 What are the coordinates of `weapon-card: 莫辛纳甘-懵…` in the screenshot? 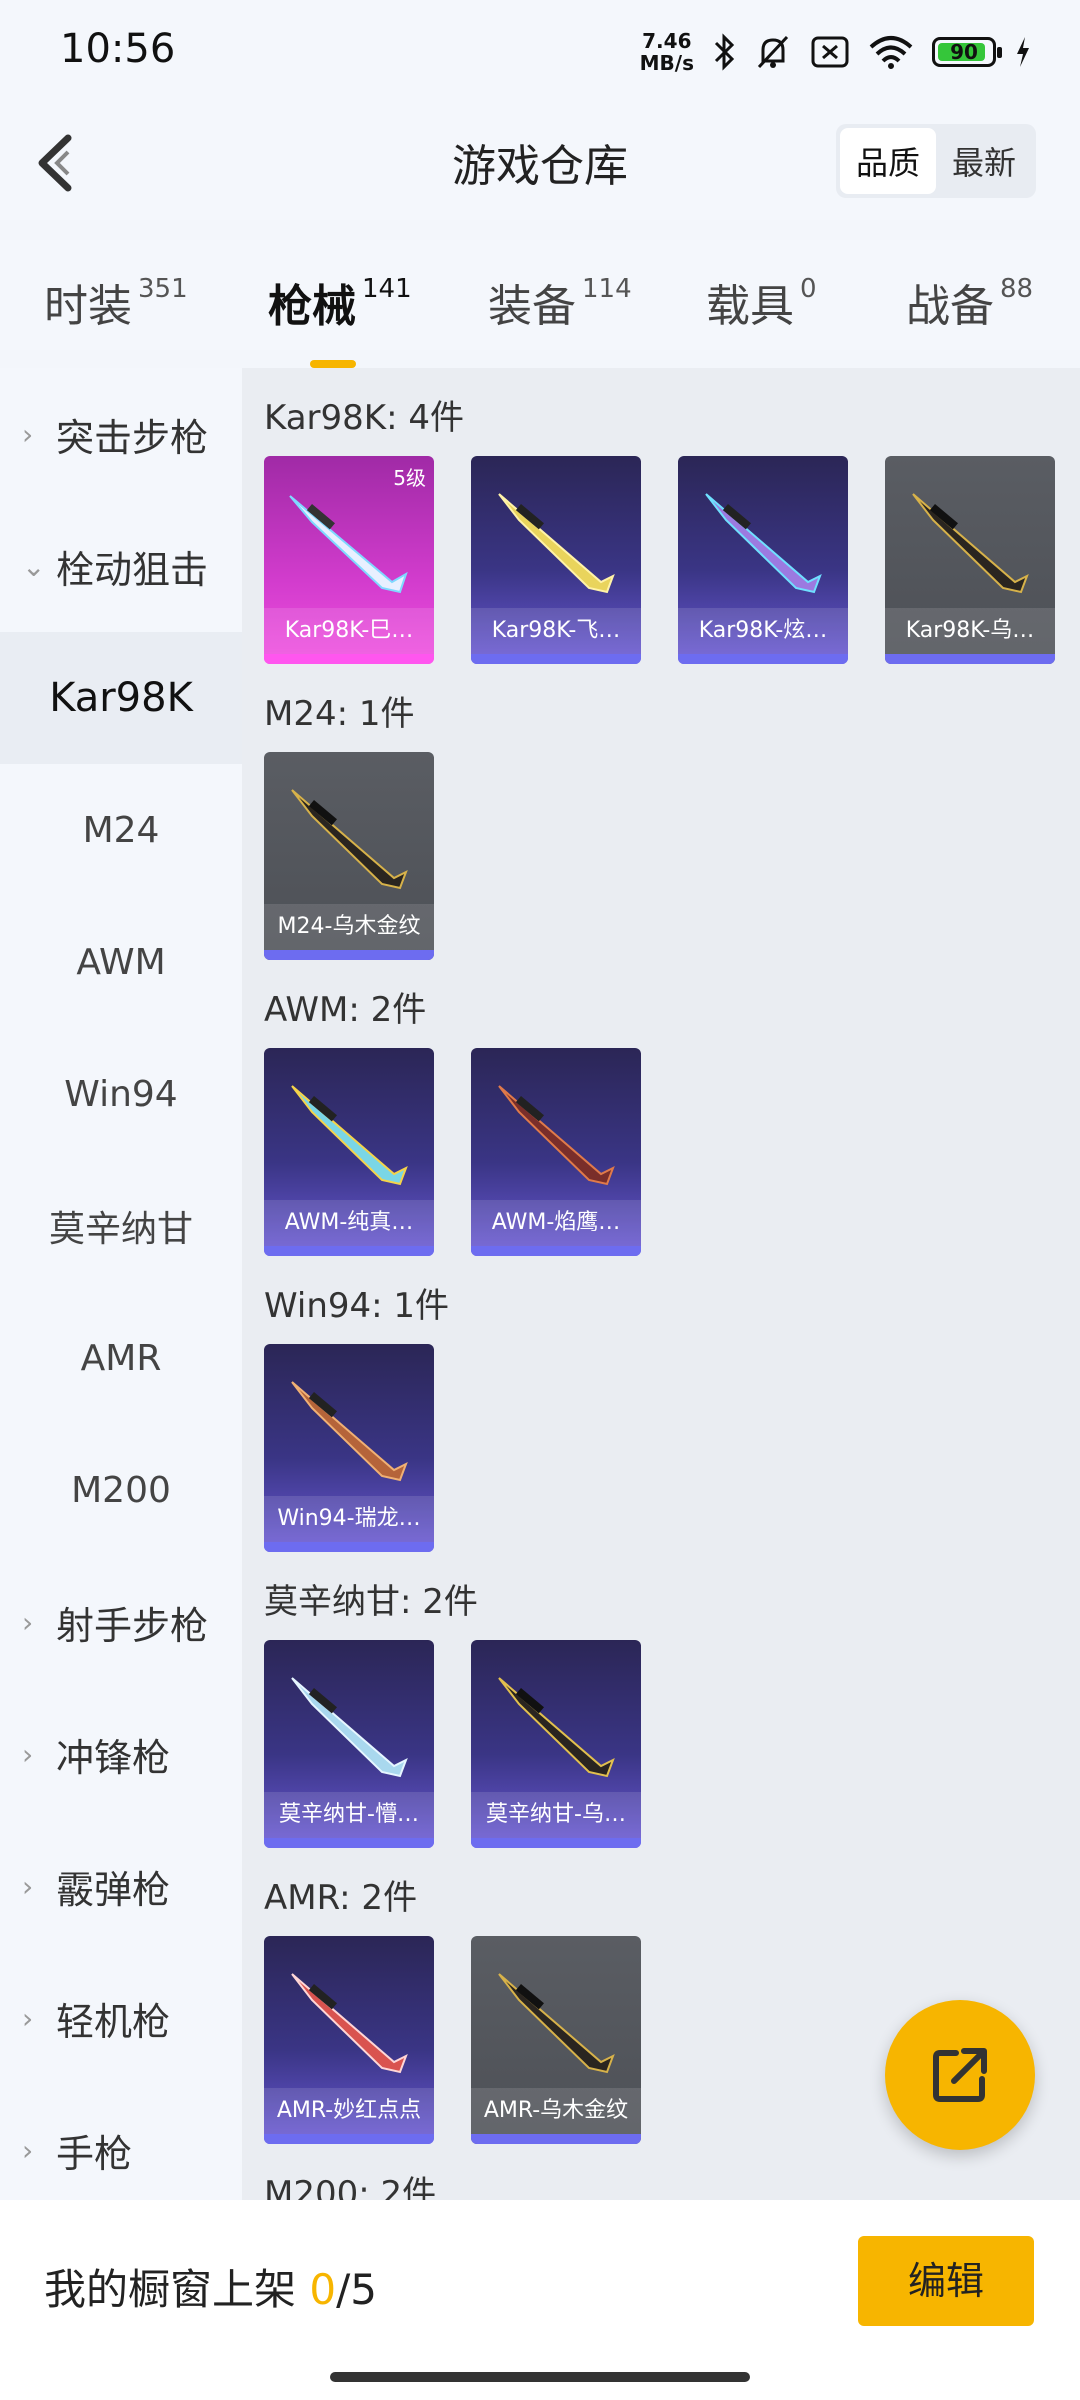 It's located at (349, 1744).